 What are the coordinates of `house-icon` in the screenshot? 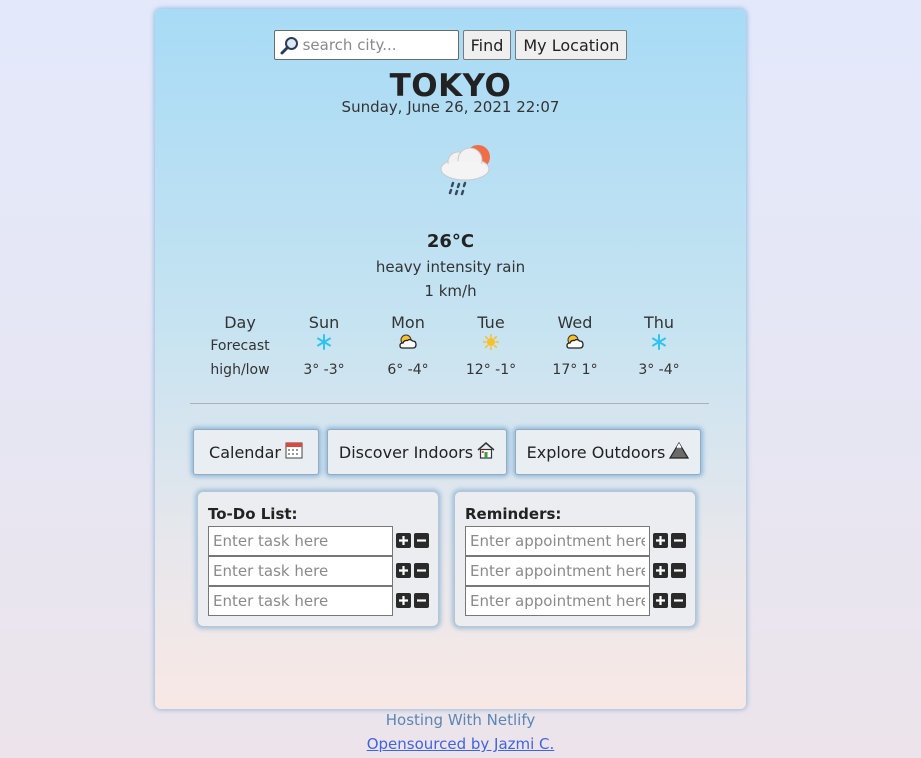 It's located at (486, 452).